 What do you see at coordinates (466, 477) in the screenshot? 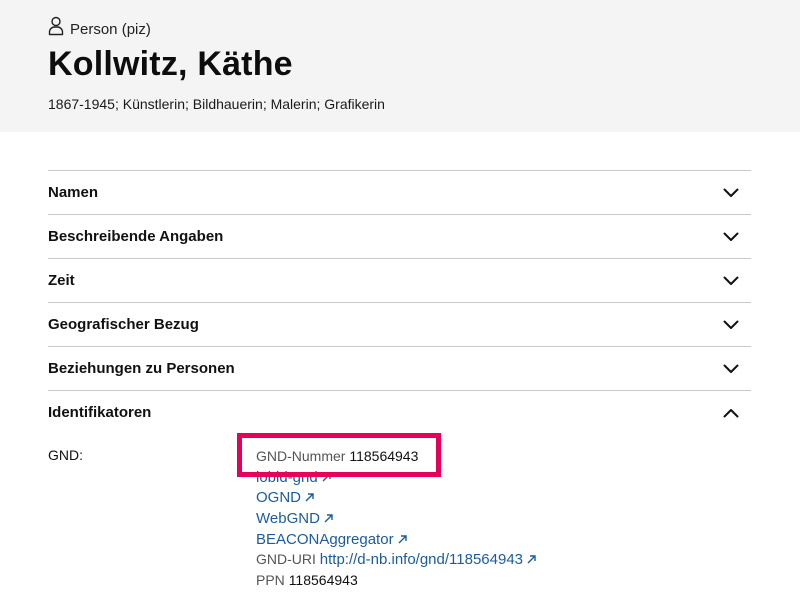
I see `list-item: lobid-gnd` at bounding box center [466, 477].